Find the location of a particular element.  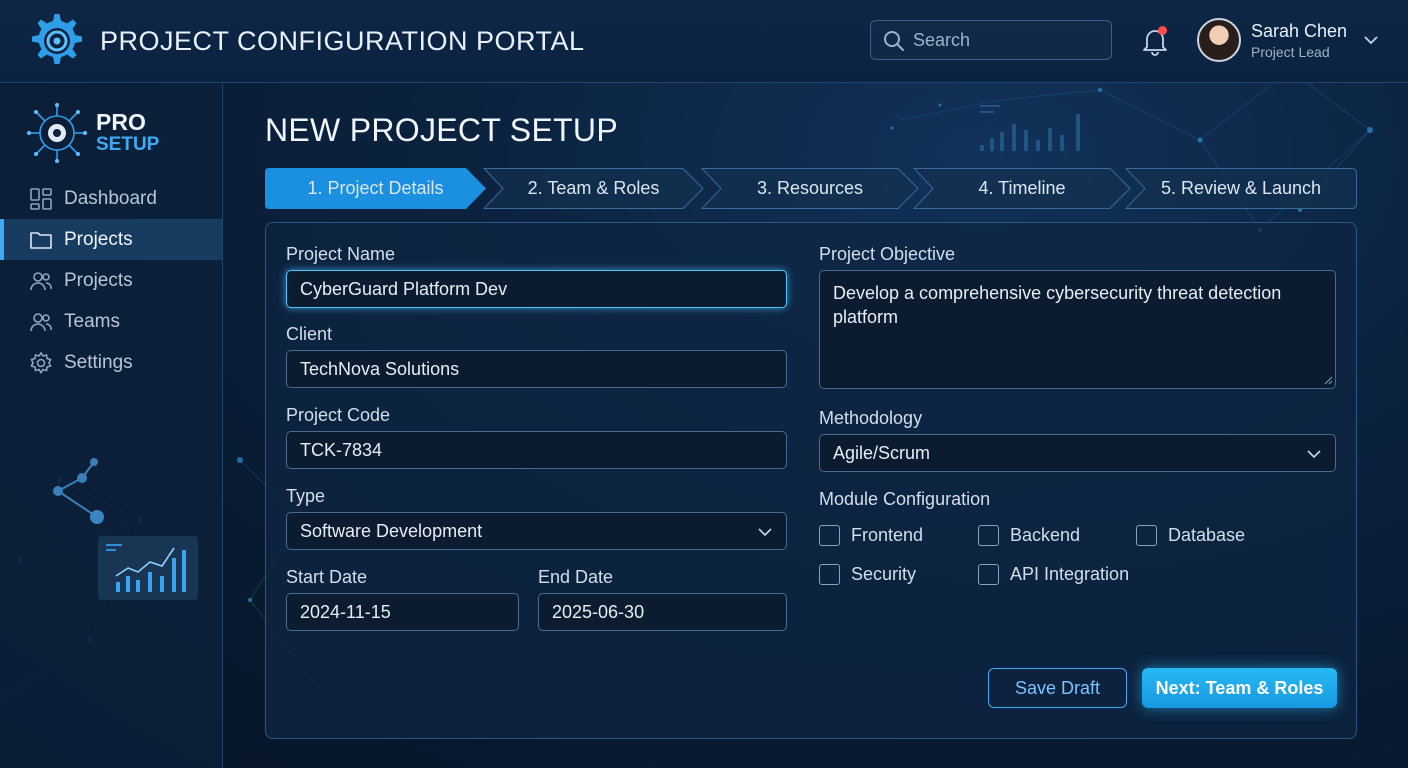

folder-icon is located at coordinates (41, 240).